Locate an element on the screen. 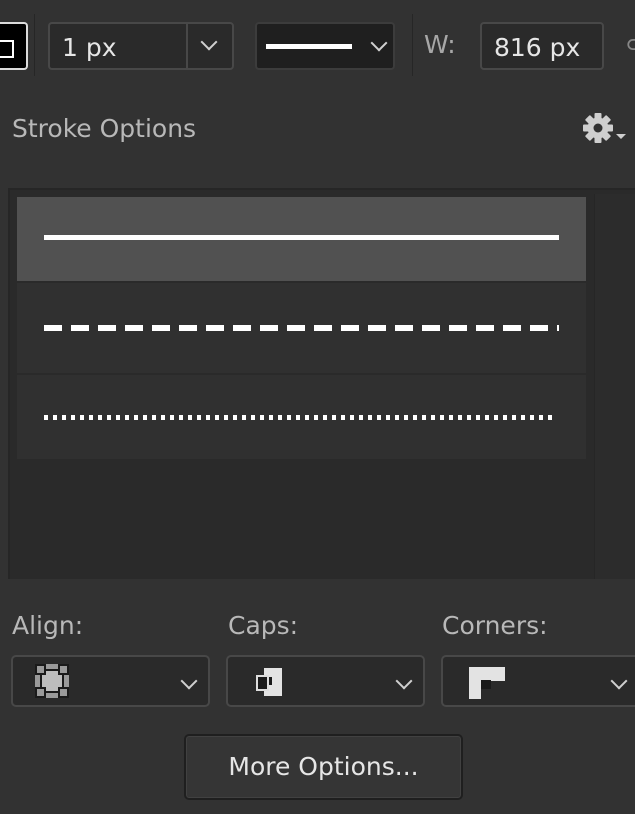 This screenshot has height=814, width=635. solid-line-preview is located at coordinates (309, 46).